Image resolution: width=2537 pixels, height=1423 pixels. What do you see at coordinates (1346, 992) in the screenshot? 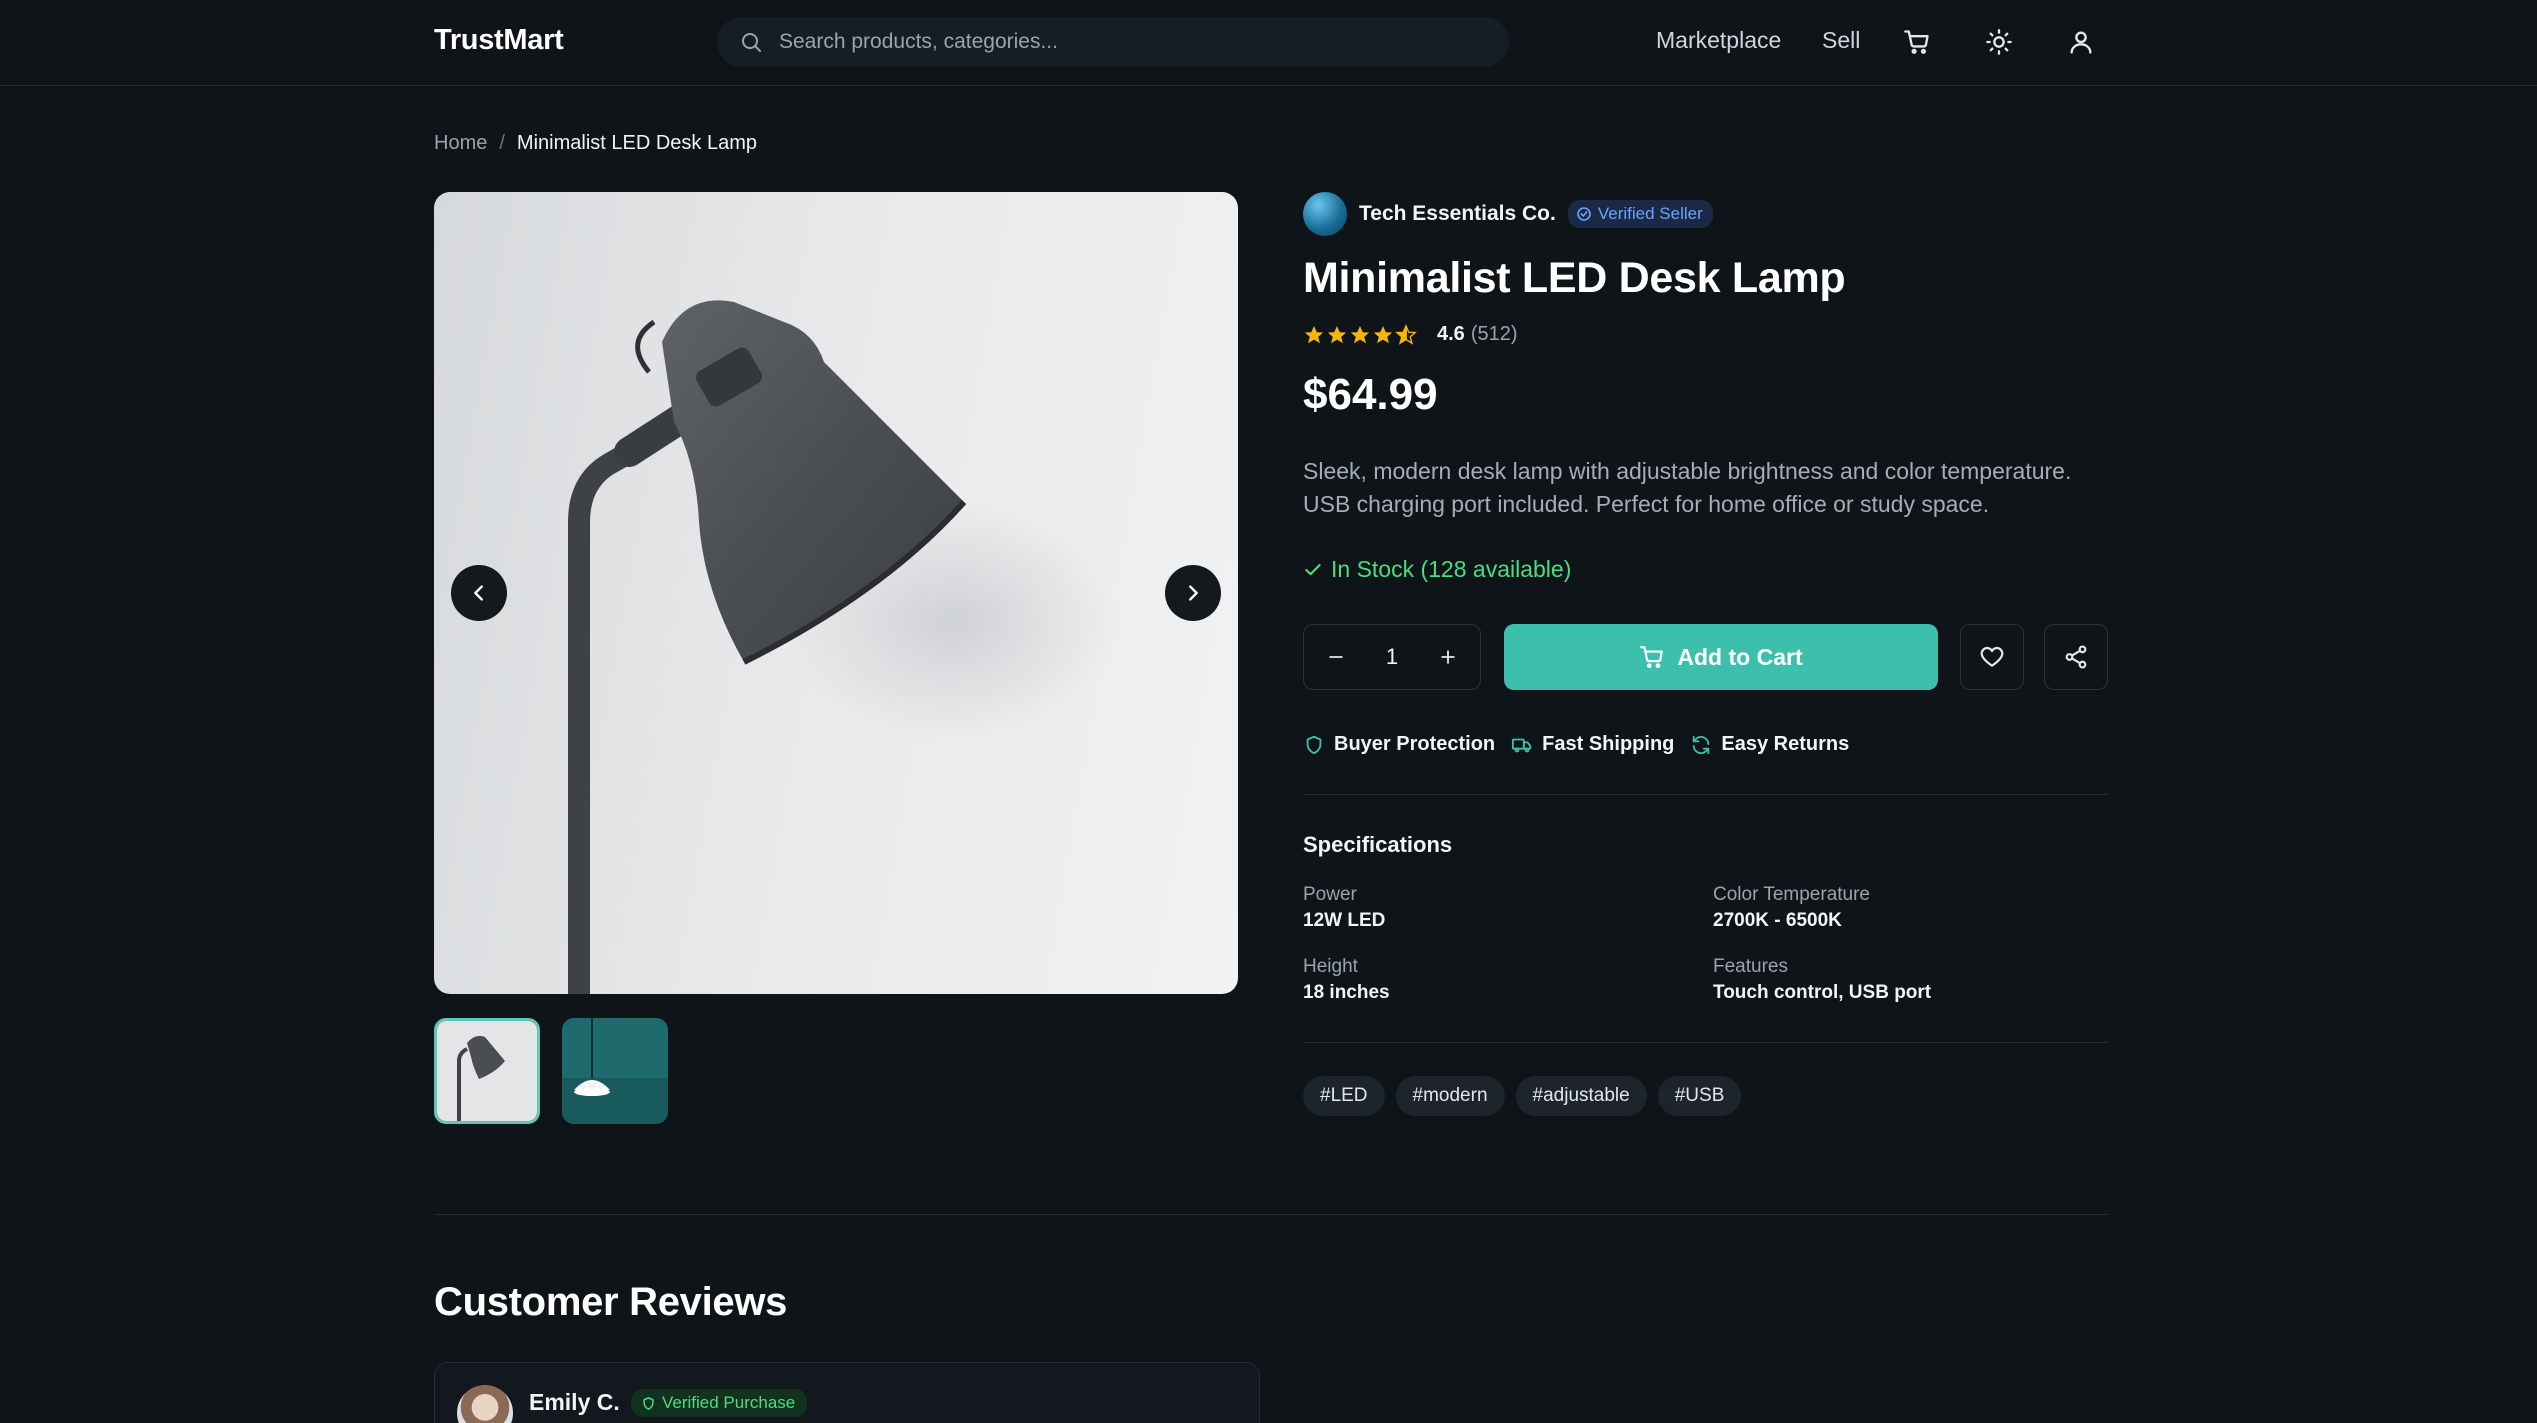
I see `spec-value: 18 inches` at bounding box center [1346, 992].